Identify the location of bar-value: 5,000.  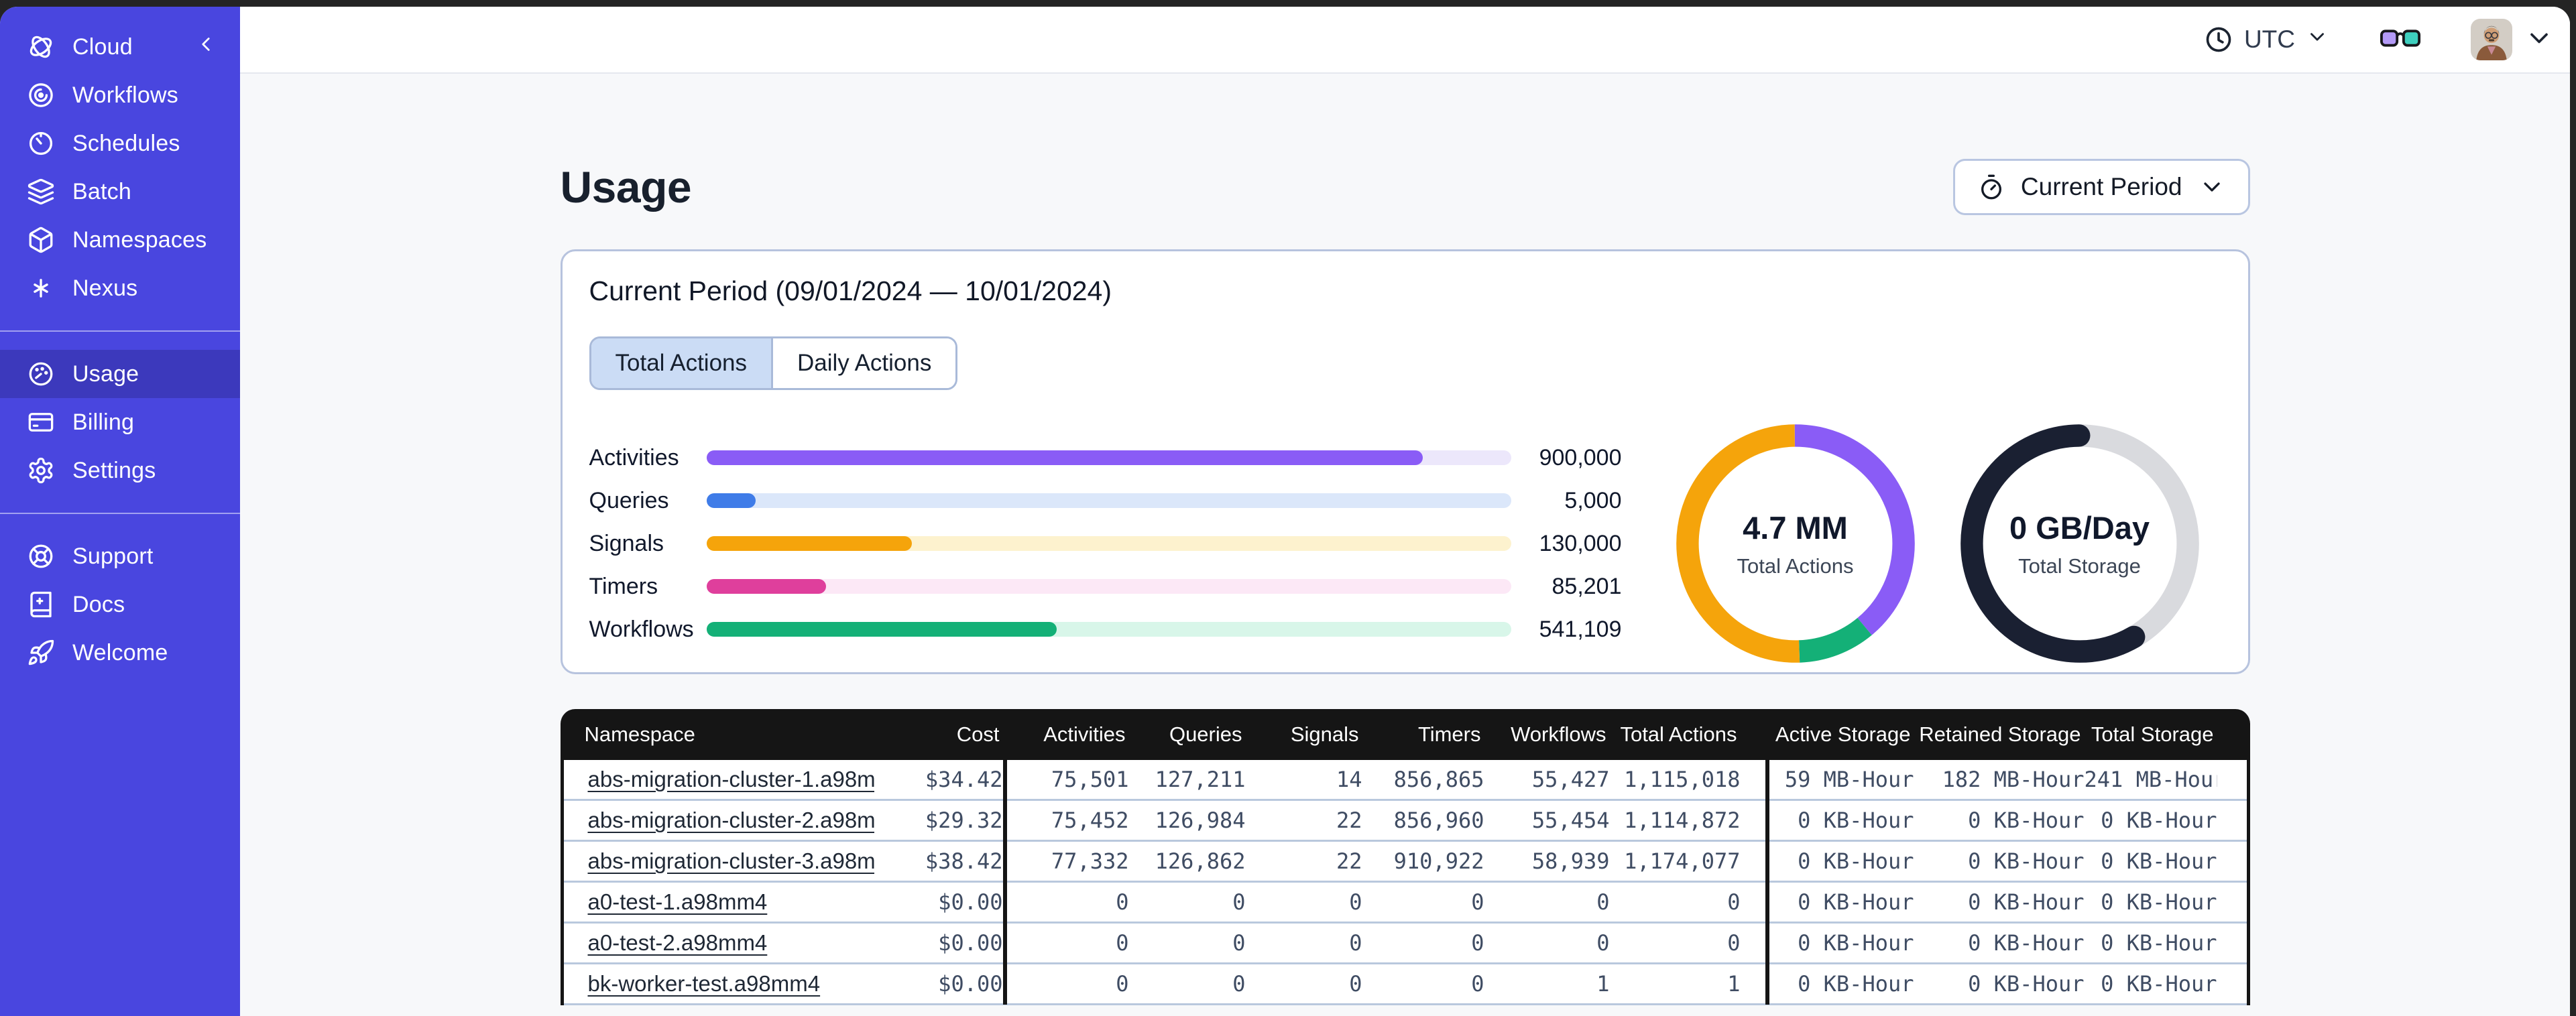
(1593, 500).